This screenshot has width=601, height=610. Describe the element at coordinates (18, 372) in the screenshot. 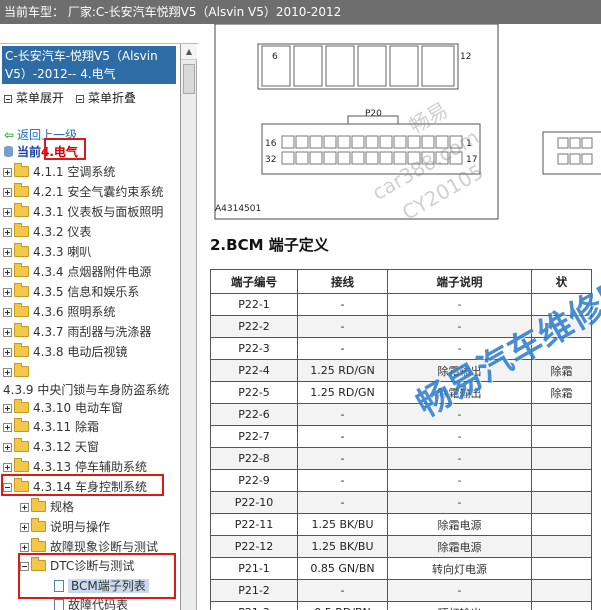

I see `tree-item-blank` at that location.